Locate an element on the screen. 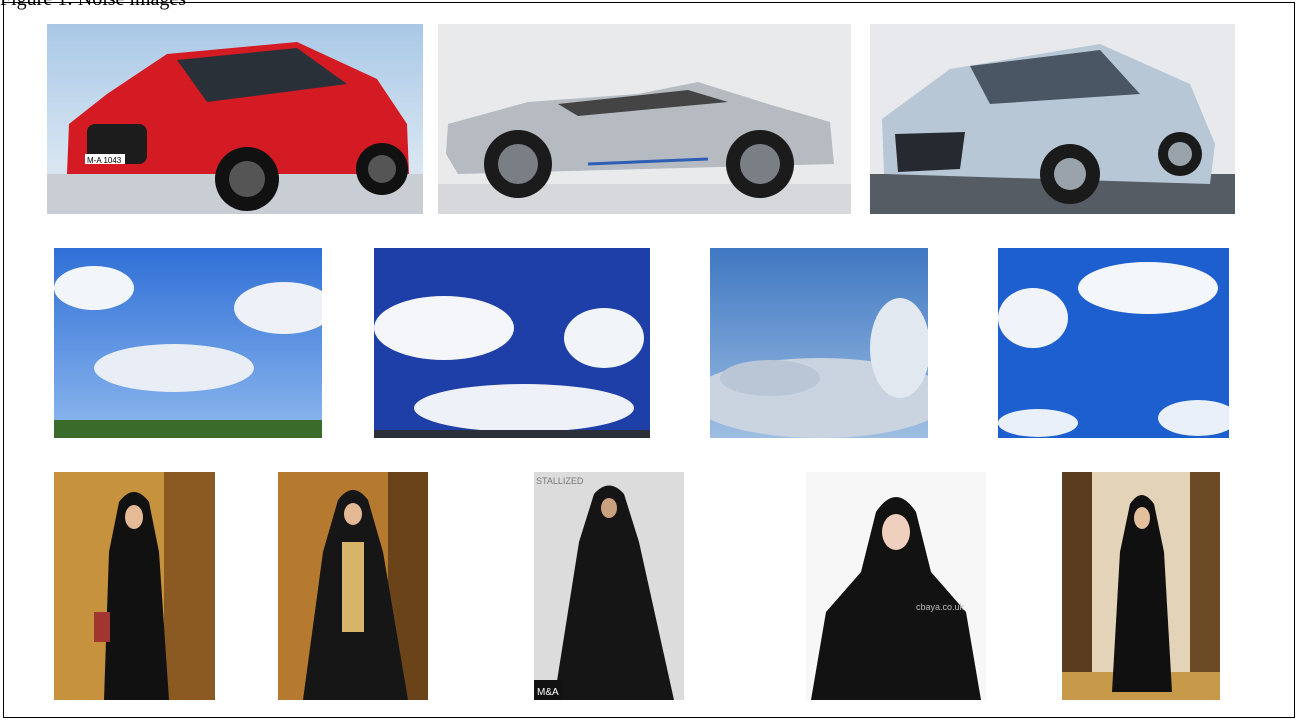 Image resolution: width=1302 pixels, height=722 pixels. runway-watermark: M&A is located at coordinates (548, 692).